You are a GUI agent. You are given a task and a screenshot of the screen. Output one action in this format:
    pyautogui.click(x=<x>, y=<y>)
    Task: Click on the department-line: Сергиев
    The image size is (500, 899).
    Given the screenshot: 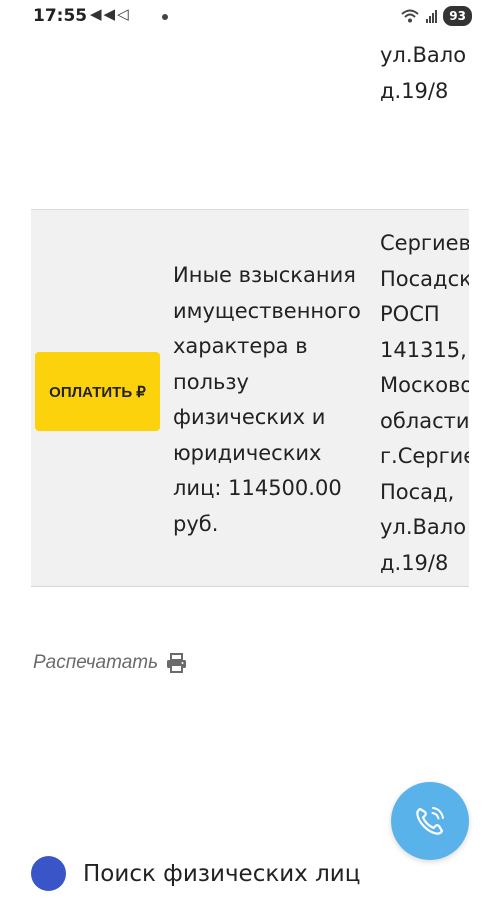 What is the action you would take?
    pyautogui.click(x=424, y=243)
    